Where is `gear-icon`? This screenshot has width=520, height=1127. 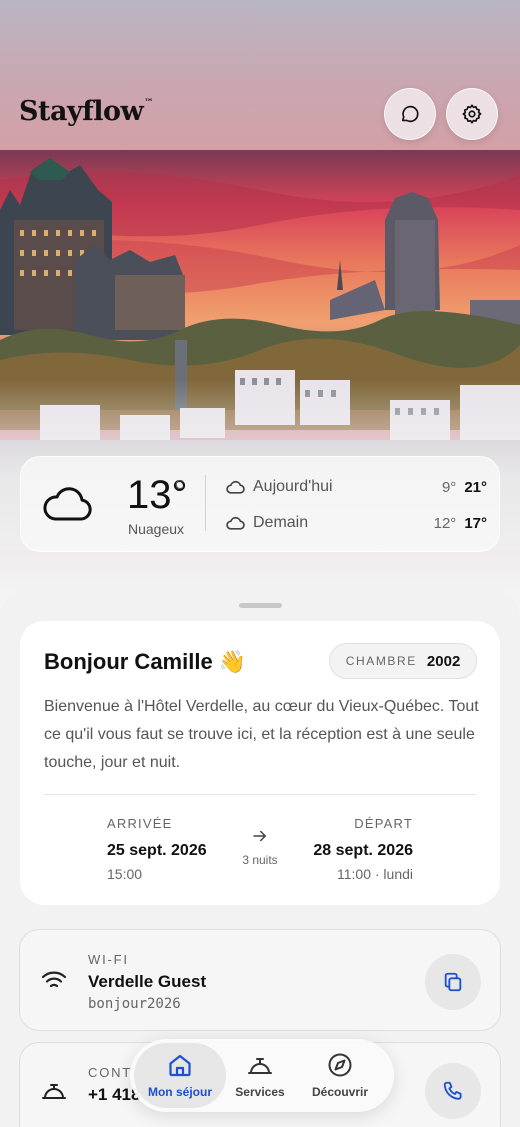
gear-icon is located at coordinates (472, 114).